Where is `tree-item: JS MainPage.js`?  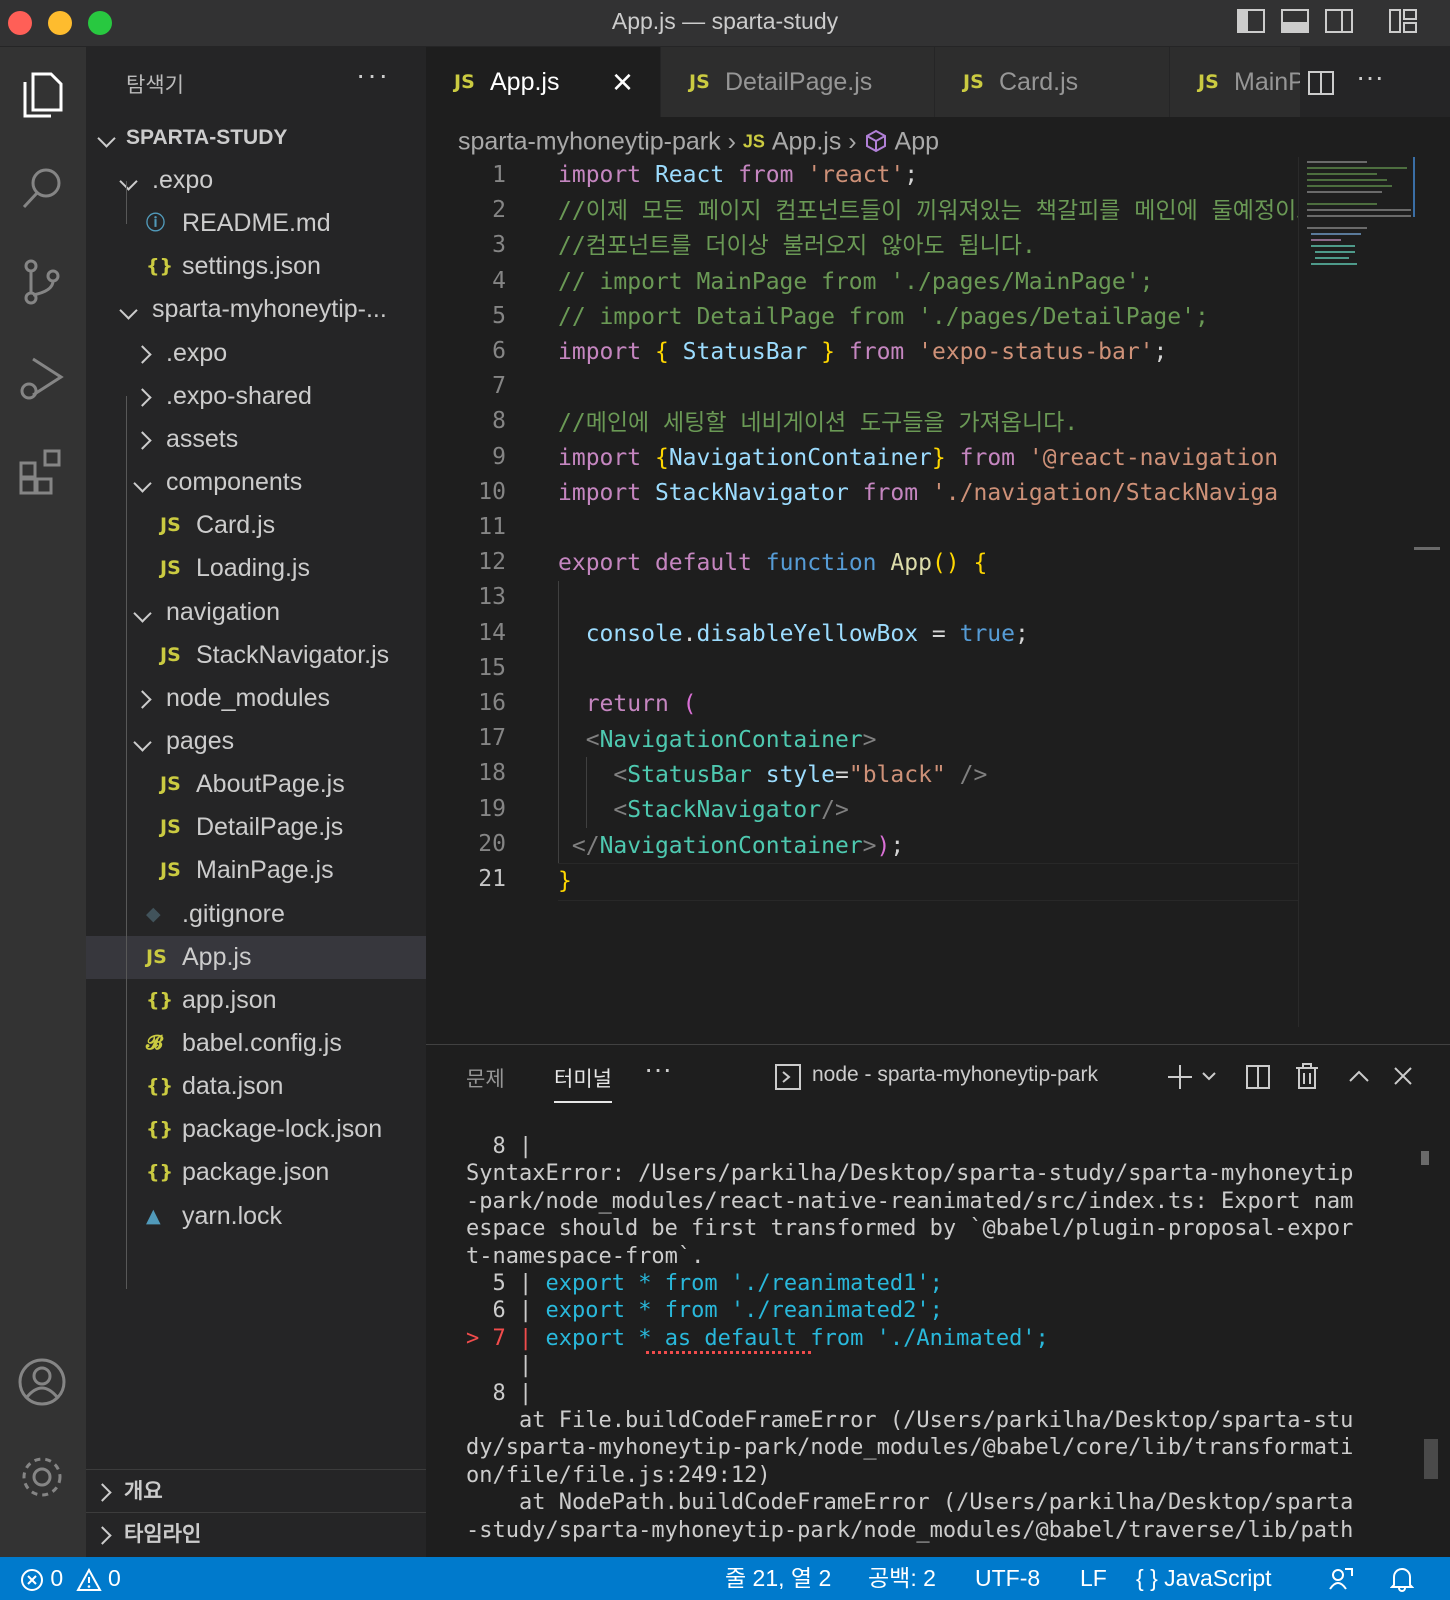 tree-item: JS MainPage.js is located at coordinates (256, 870).